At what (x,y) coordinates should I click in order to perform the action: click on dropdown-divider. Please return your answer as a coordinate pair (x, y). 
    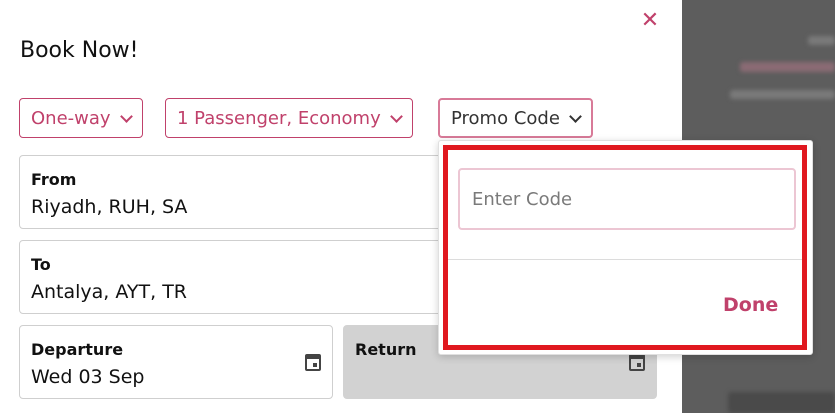
    Looking at the image, I should click on (625, 259).